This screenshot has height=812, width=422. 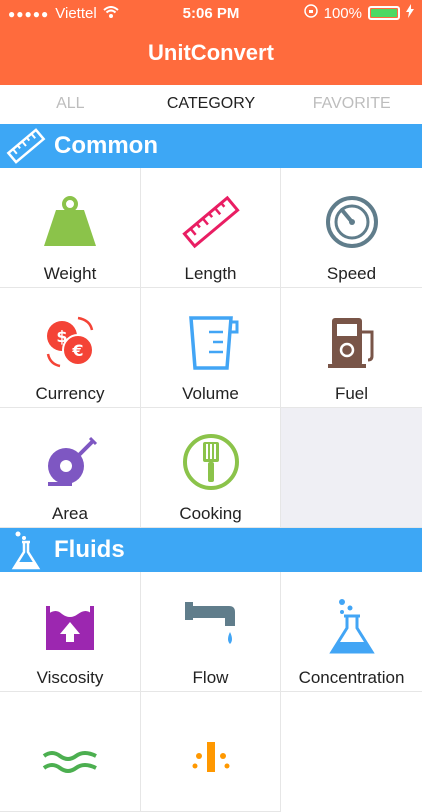 What do you see at coordinates (211, 342) in the screenshot?
I see `measuring-cup-icon` at bounding box center [211, 342].